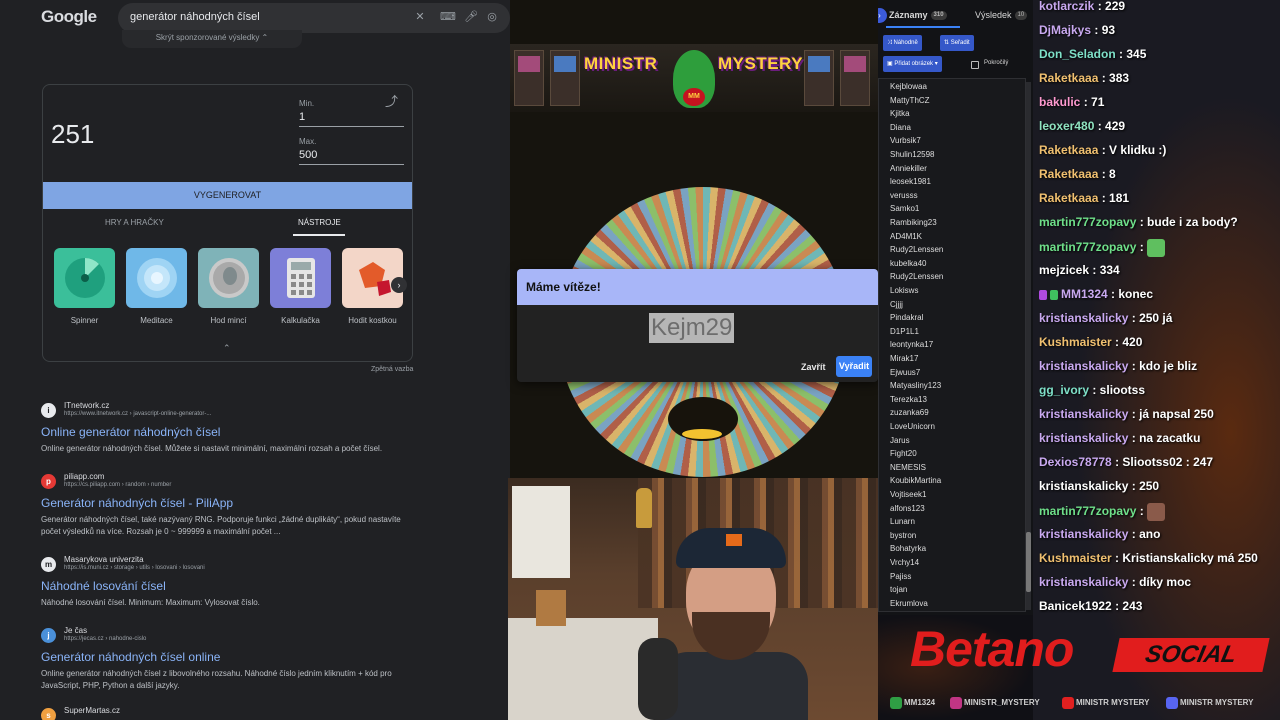  I want to click on chat-username: MM1324, so click(1084, 294).